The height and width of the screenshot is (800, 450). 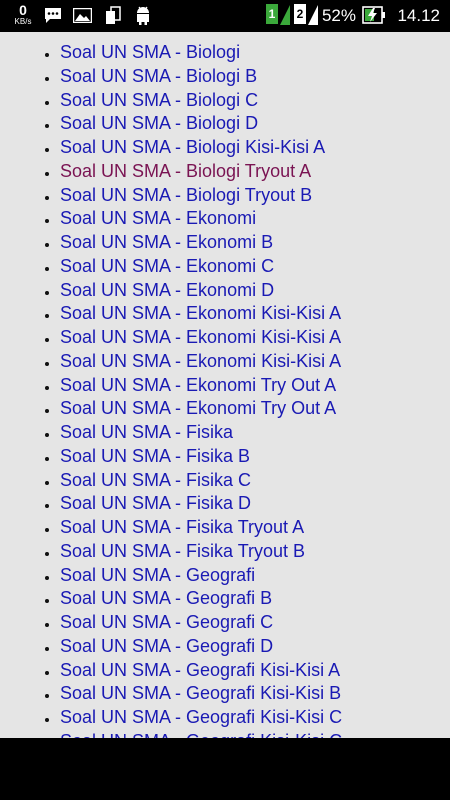 I want to click on subject-link: Soal UN SMA - Geografi Kisi-Kisi B, so click(x=200, y=693).